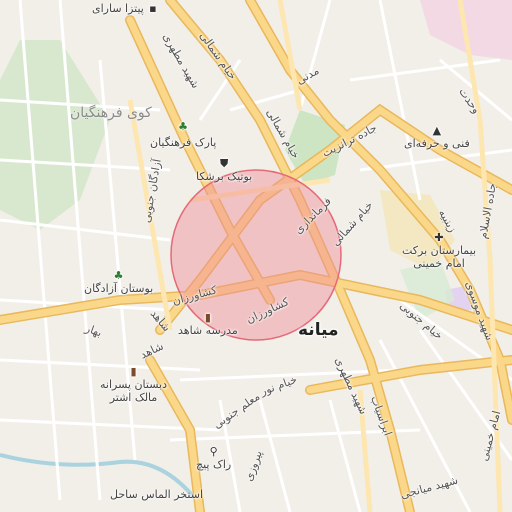 This screenshot has height=512, width=512. I want to click on poi-hospital: ✚ بیمارستان برکت امام خمینی, so click(439, 251).